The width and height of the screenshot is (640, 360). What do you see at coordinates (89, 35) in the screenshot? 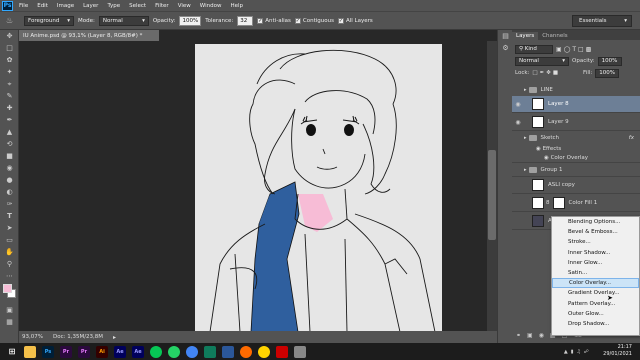
I see `document-tab: IU Anime.psd @ 93,1% (Layer 8, RGB/8#) *` at bounding box center [89, 35].